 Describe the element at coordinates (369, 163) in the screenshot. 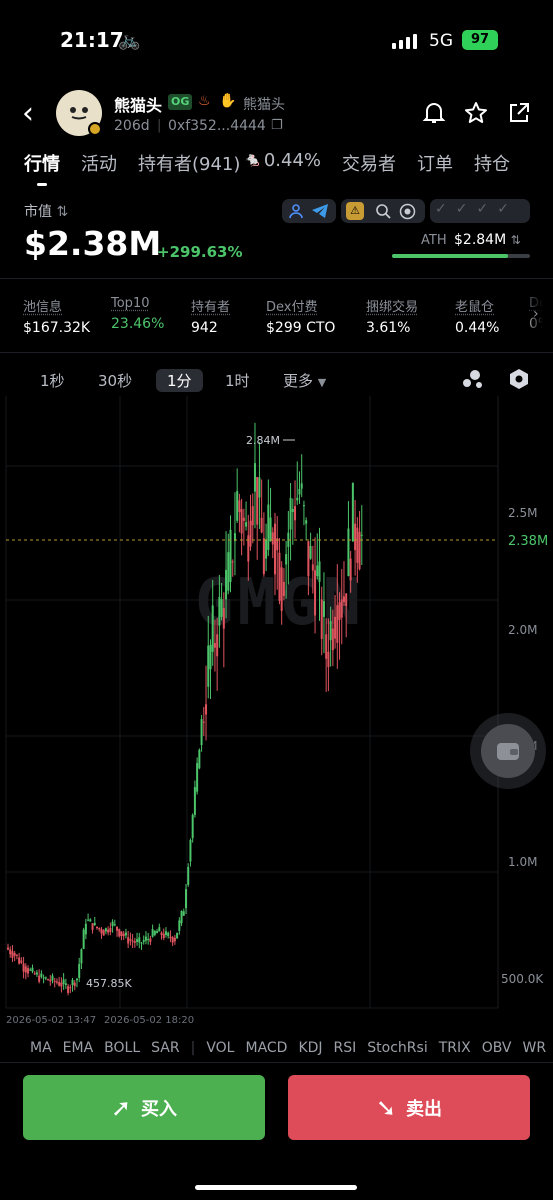

I see `tab-traders: 交易者` at that location.